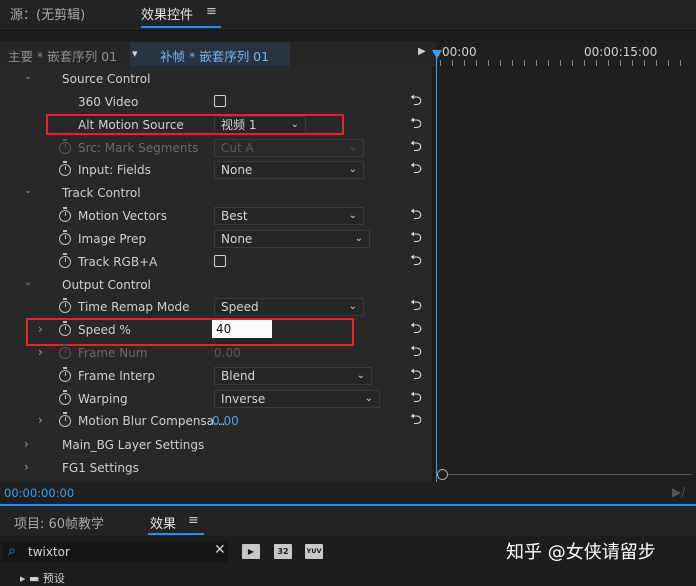 The height and width of the screenshot is (586, 696). What do you see at coordinates (113, 353) in the screenshot?
I see `prop-frame-num-label: Frame Num` at bounding box center [113, 353].